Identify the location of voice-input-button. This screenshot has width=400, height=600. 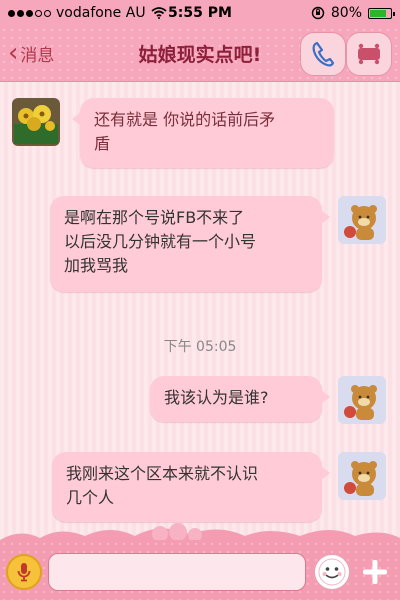
(24, 572).